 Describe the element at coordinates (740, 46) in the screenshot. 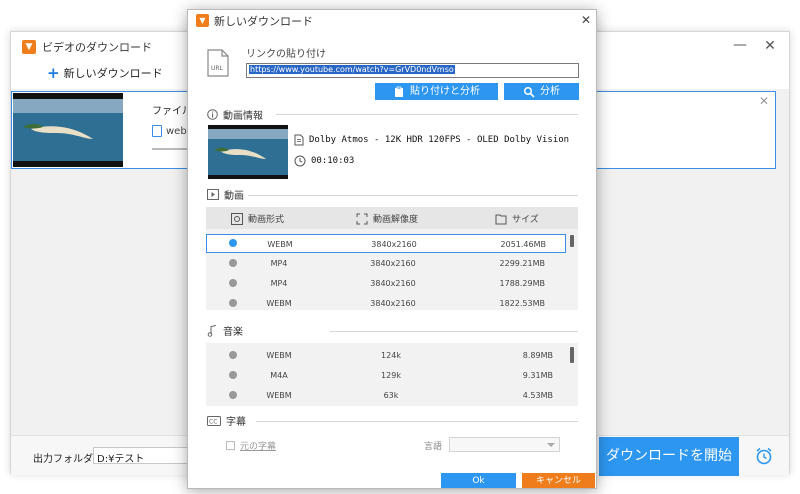

I see `minimize-icon: —` at that location.